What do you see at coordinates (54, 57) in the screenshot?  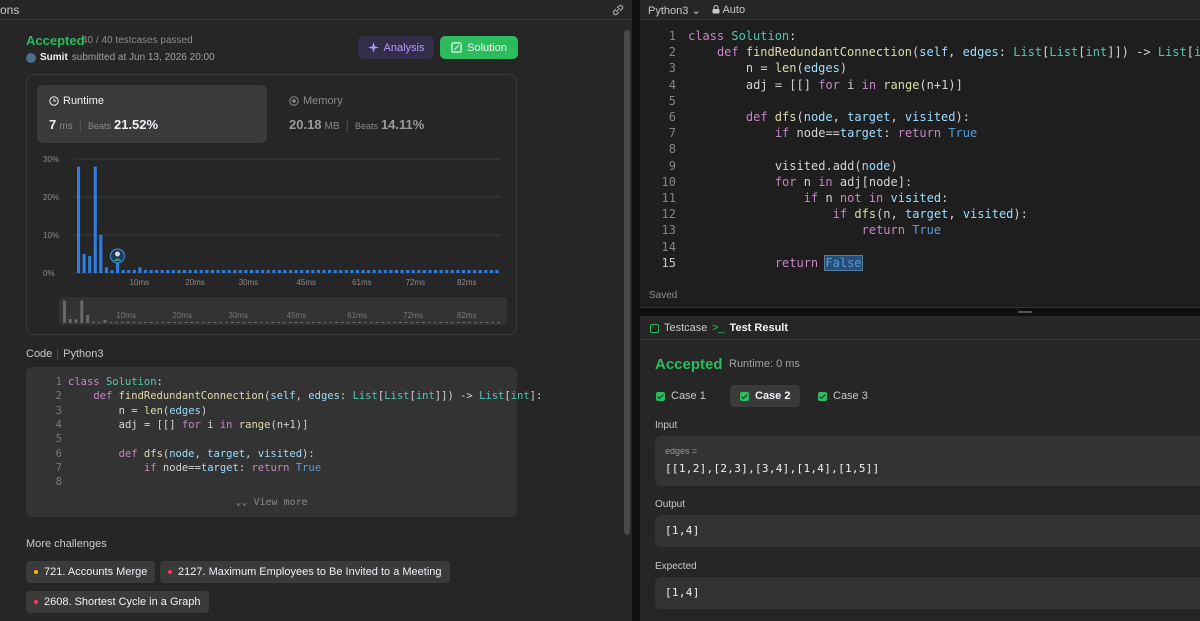 I see `user-name: Sumit` at bounding box center [54, 57].